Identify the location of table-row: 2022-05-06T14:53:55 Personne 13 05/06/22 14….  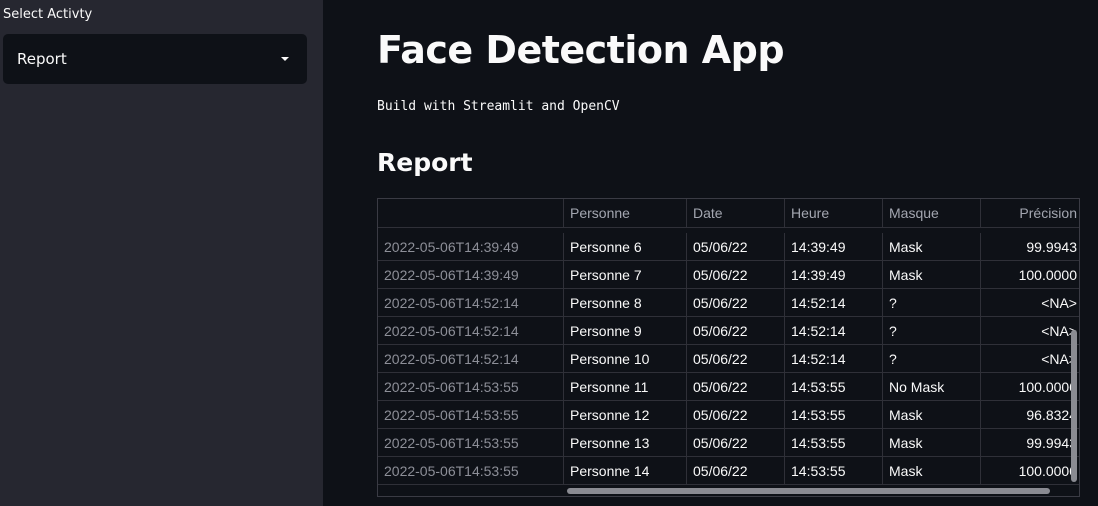
(728, 443).